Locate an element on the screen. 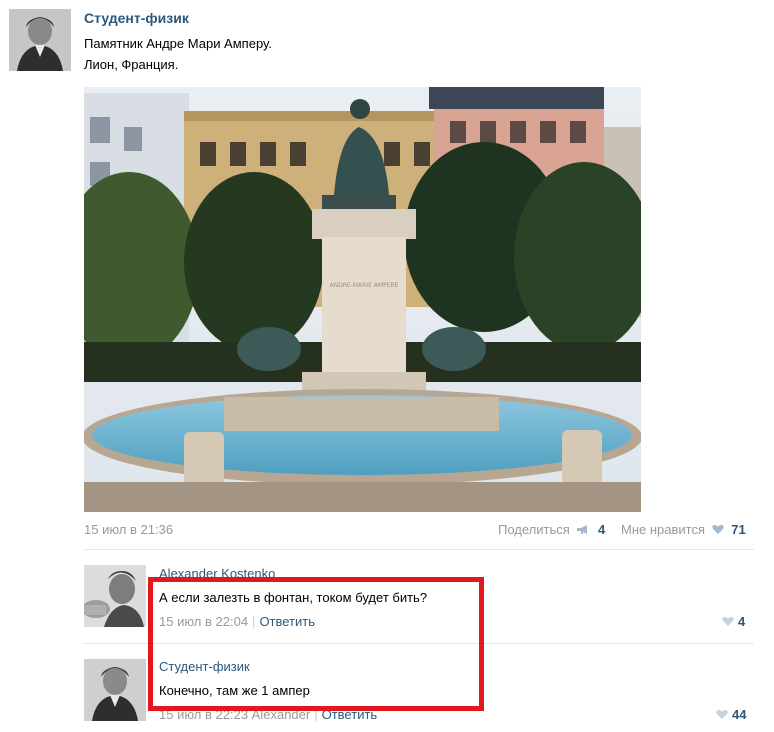 This screenshot has height=732, width=774. like-count: 71 is located at coordinates (738, 529).